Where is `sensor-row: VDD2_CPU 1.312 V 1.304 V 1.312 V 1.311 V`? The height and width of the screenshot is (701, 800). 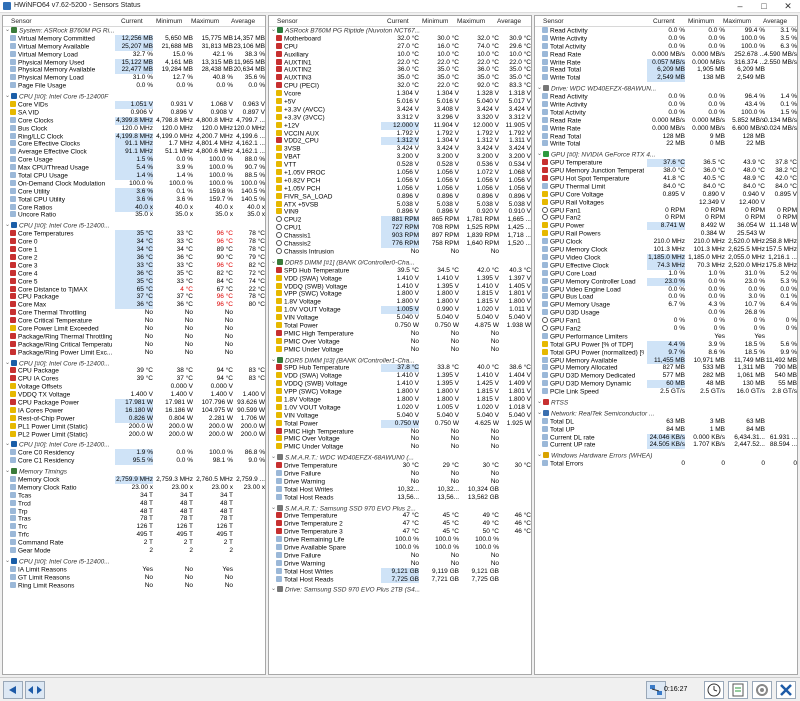 sensor-row: VDD2_CPU 1.312 V 1.304 V 1.312 V 1.311 V is located at coordinates (400, 141).